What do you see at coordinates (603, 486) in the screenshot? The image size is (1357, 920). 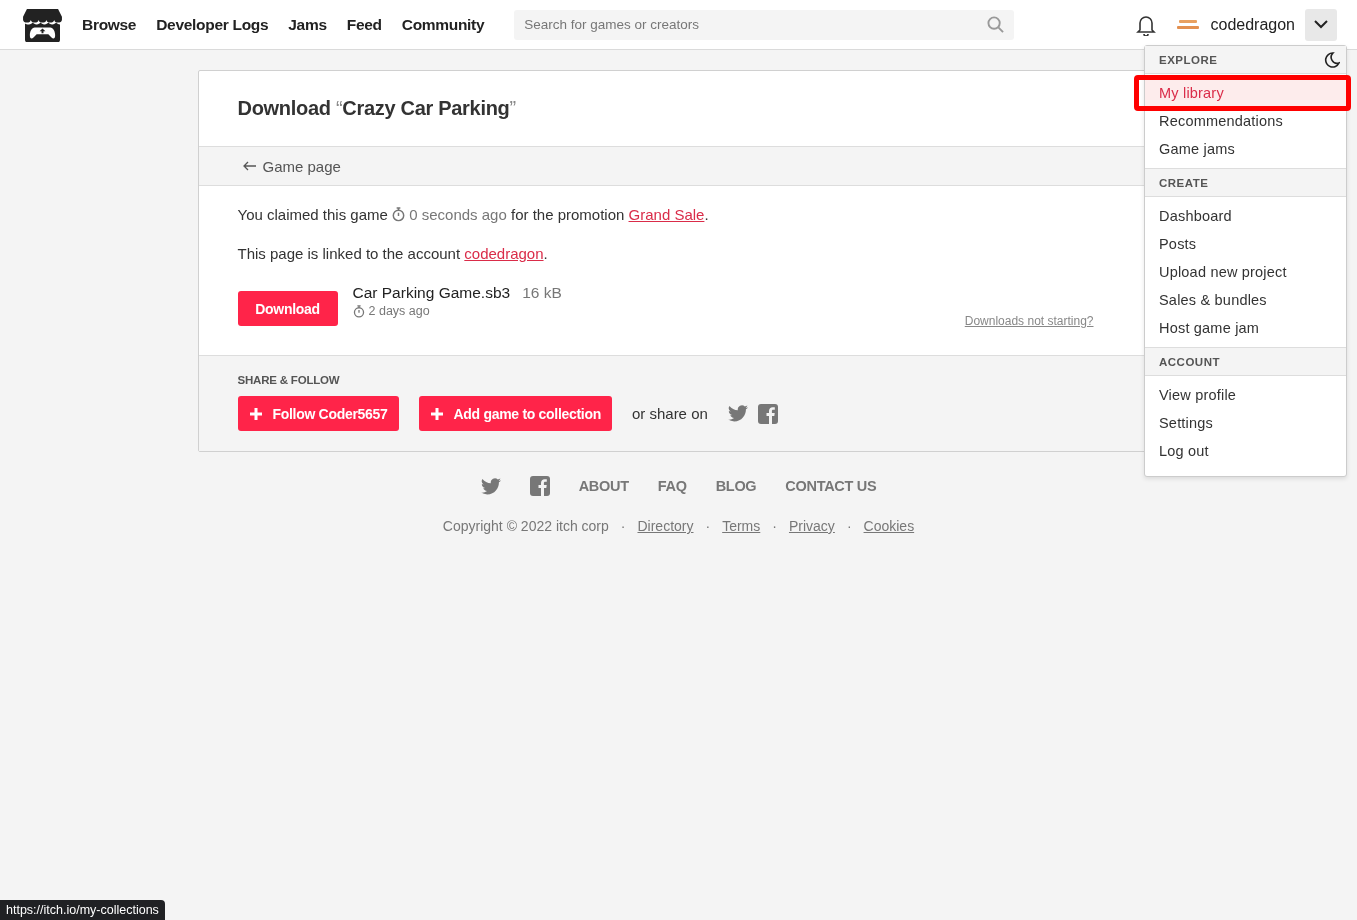 I see `footer-link: ABOUT` at bounding box center [603, 486].